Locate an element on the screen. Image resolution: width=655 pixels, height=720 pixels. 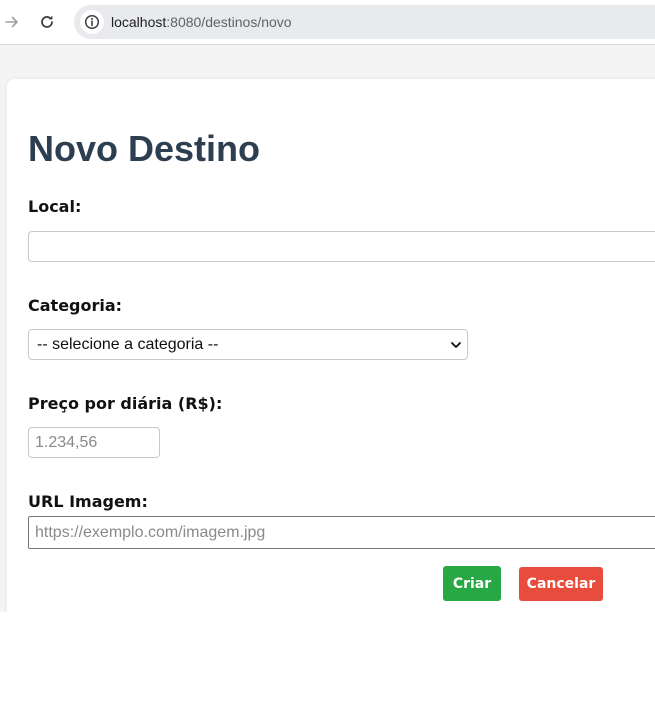
address-url: localhost:8080/destinos/novo is located at coordinates (201, 22).